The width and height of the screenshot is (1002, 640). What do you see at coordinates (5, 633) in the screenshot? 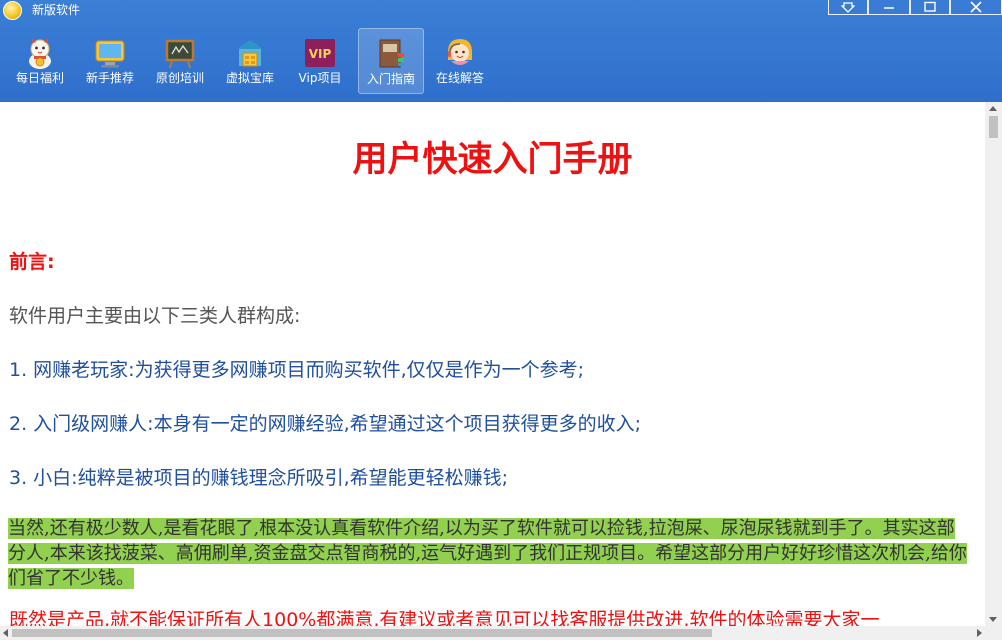
I see `scroll-left-icon` at bounding box center [5, 633].